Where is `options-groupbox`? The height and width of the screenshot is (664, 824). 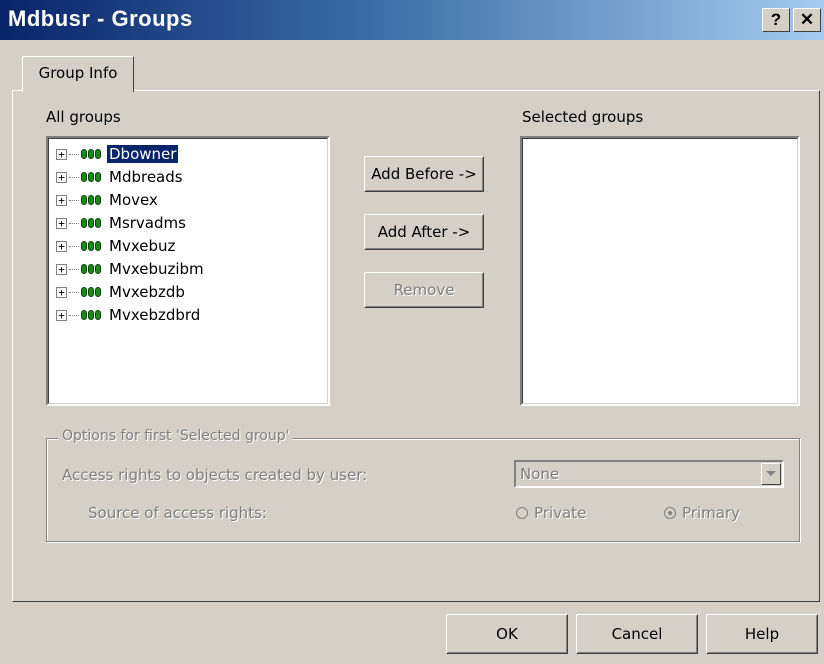
options-groupbox is located at coordinates (423, 490).